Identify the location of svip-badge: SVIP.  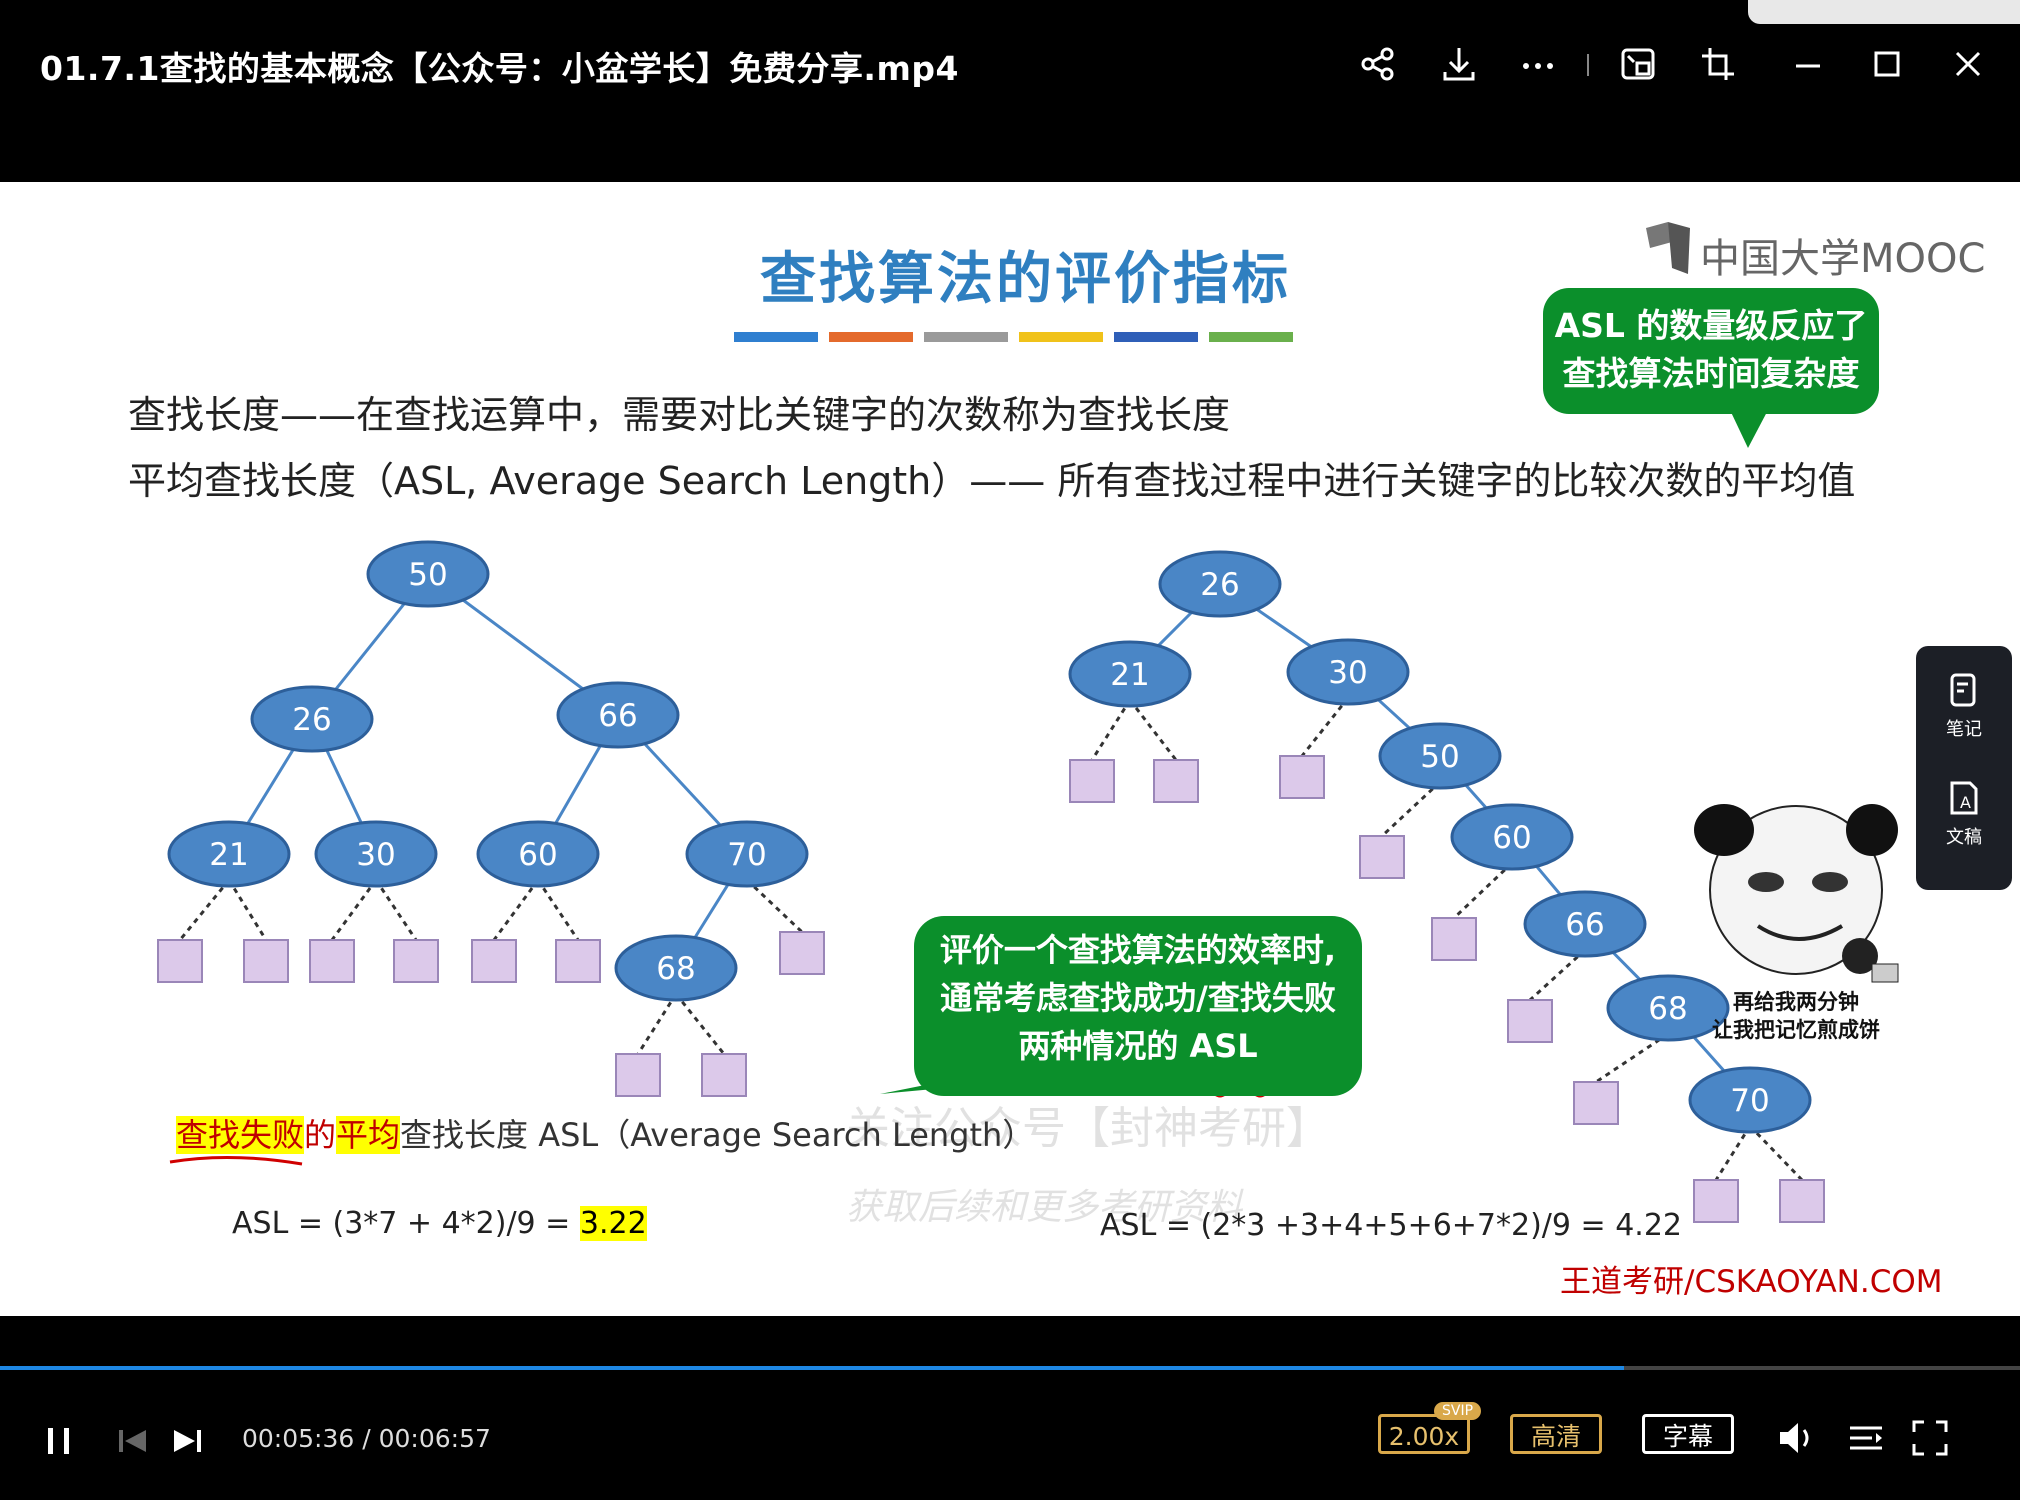
(1458, 1411).